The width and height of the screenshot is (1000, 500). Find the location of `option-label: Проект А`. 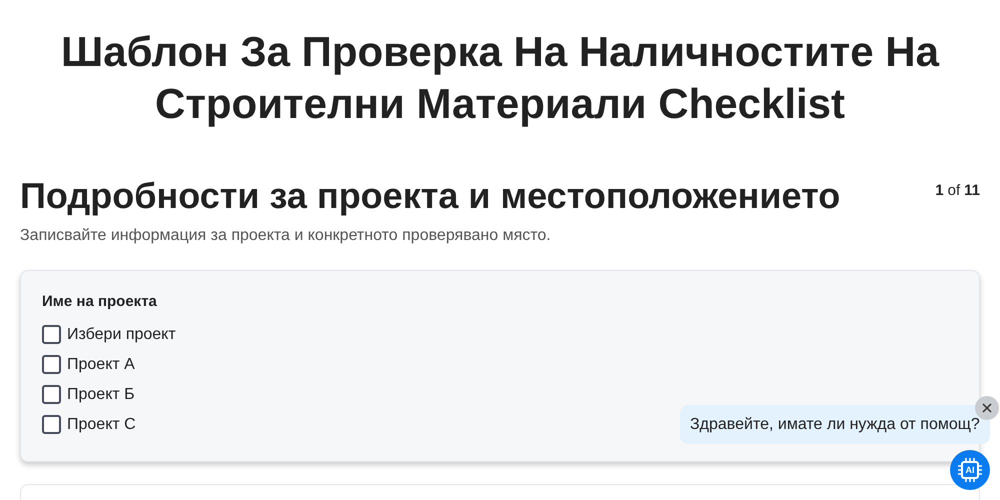

option-label: Проект А is located at coordinates (101, 364).